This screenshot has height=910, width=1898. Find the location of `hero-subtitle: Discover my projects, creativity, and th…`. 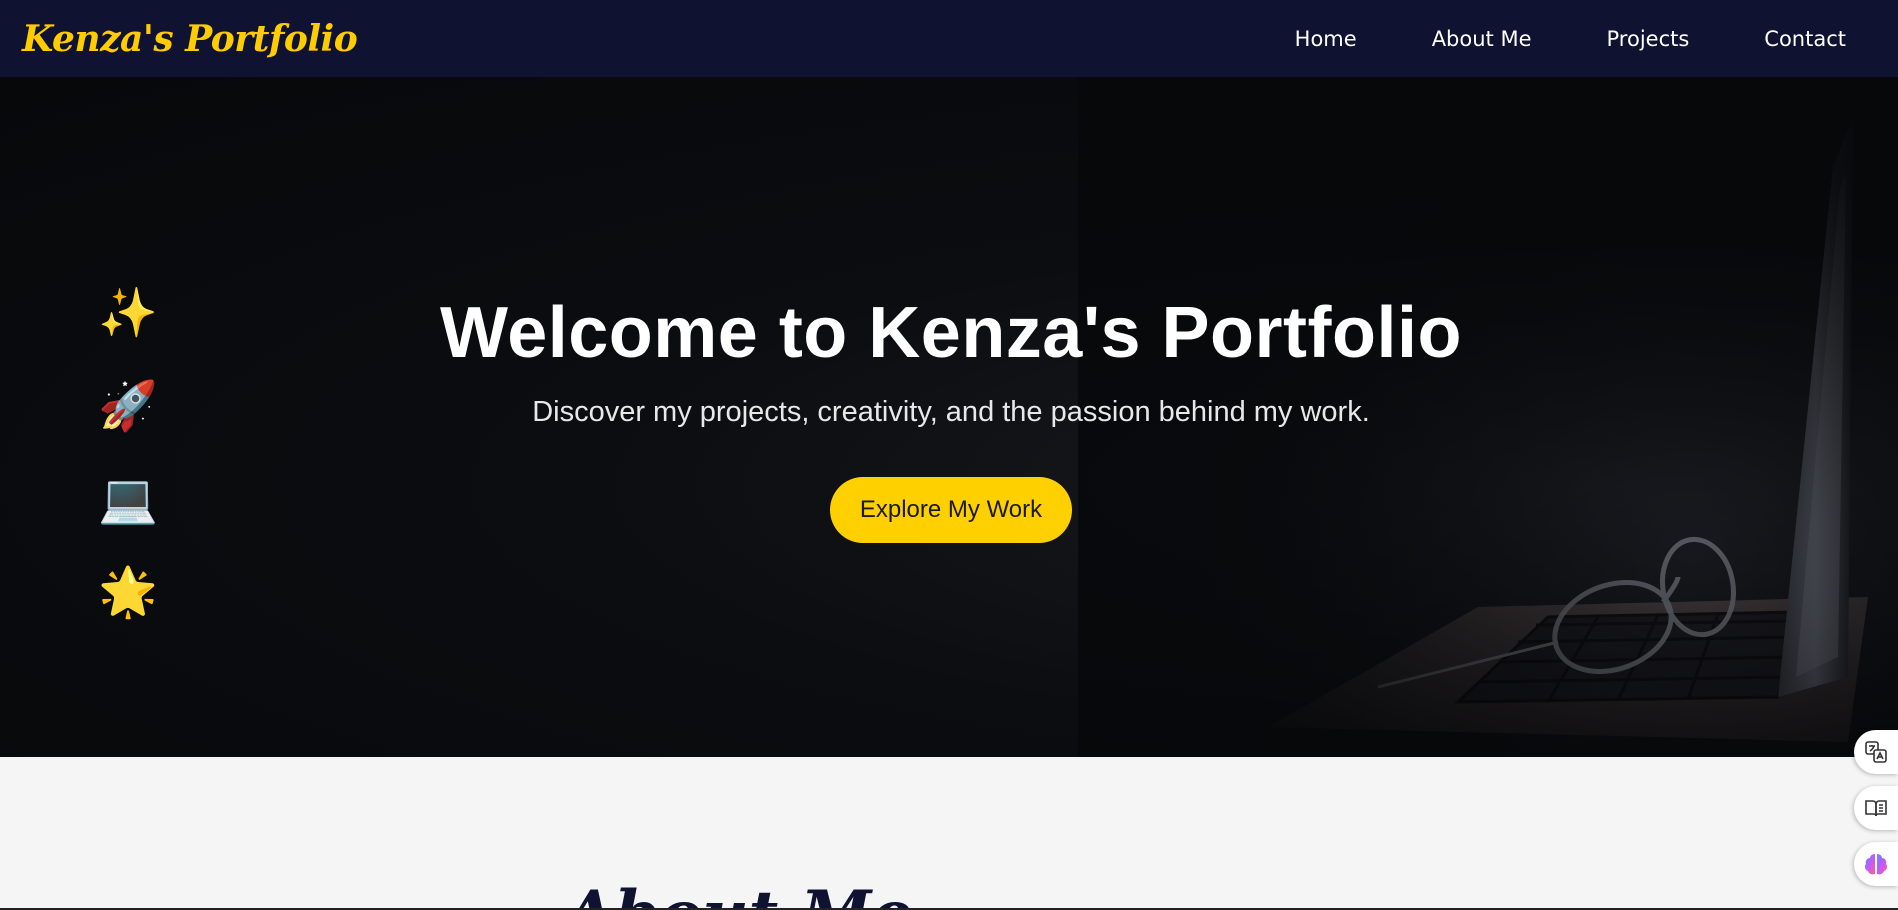

hero-subtitle: Discover my projects, creativity, and th… is located at coordinates (951, 412).